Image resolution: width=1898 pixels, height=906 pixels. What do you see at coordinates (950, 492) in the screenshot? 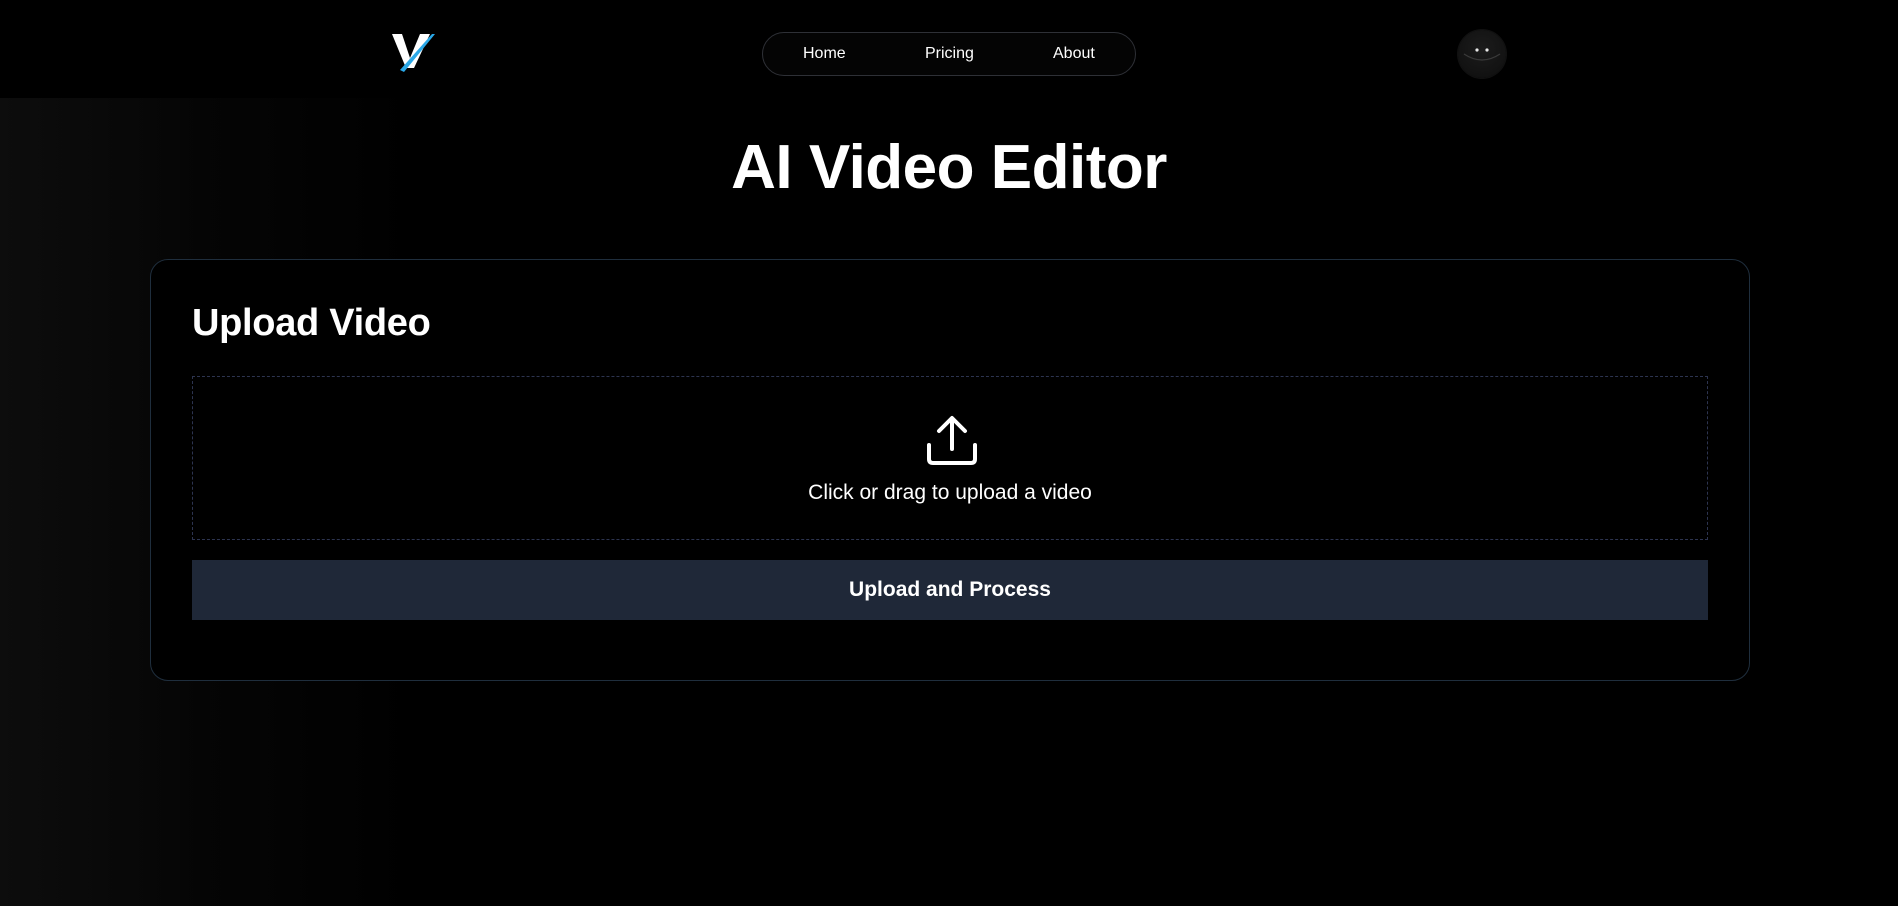
I see `dropzone-text: Click or drag to upload a video` at bounding box center [950, 492].